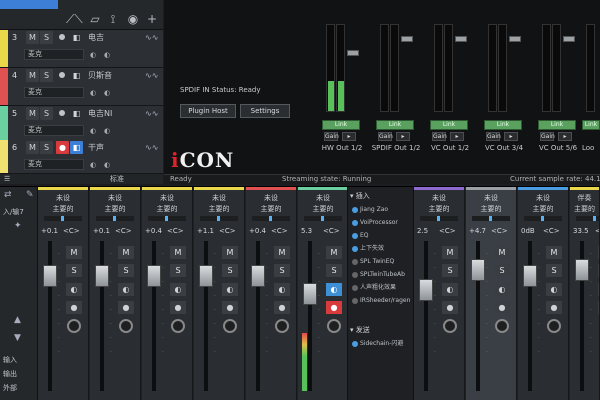 The image size is (600, 400). What do you see at coordinates (381, 223) in the screenshot?
I see `insert-slot: VoiProcessor` at bounding box center [381, 223].